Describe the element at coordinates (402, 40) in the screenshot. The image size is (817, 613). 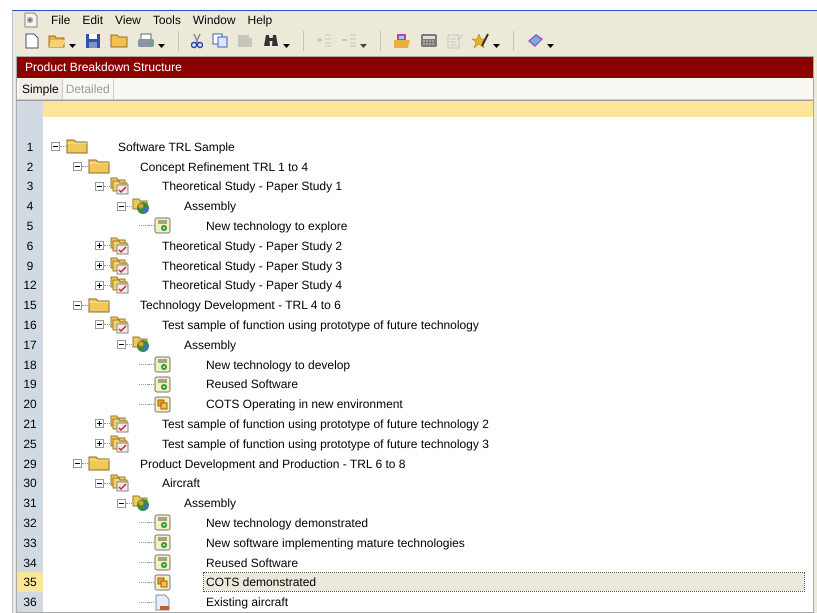
I see `report-folder-icon` at that location.